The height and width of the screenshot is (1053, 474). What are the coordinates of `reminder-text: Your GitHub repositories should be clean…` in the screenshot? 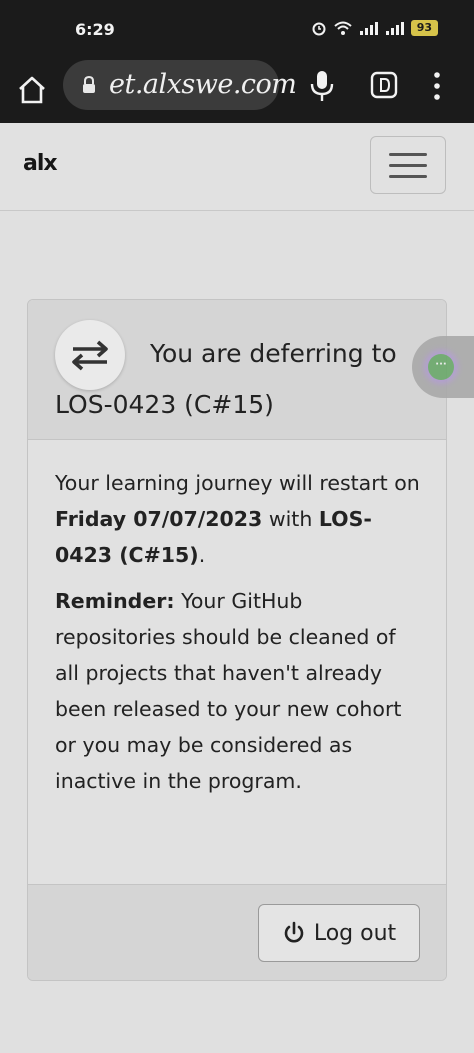 It's located at (228, 691).